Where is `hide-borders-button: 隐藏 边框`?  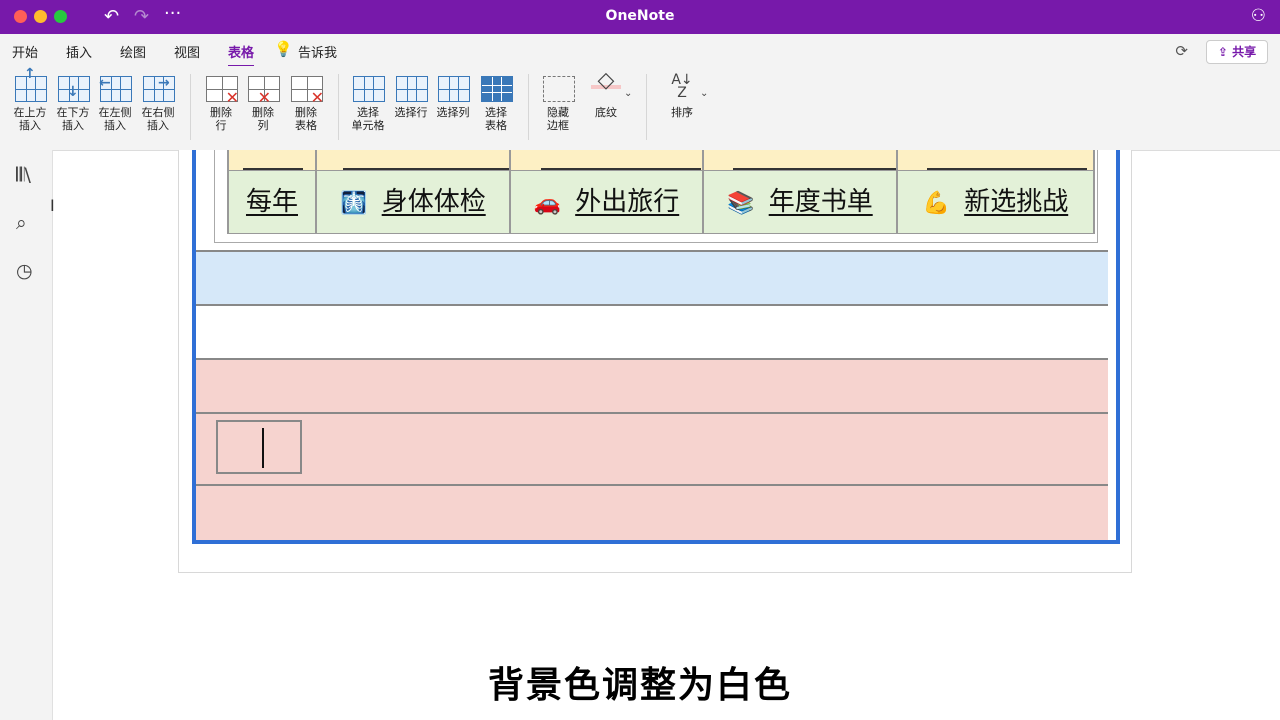
hide-borders-button: 隐藏 边框 is located at coordinates (558, 103).